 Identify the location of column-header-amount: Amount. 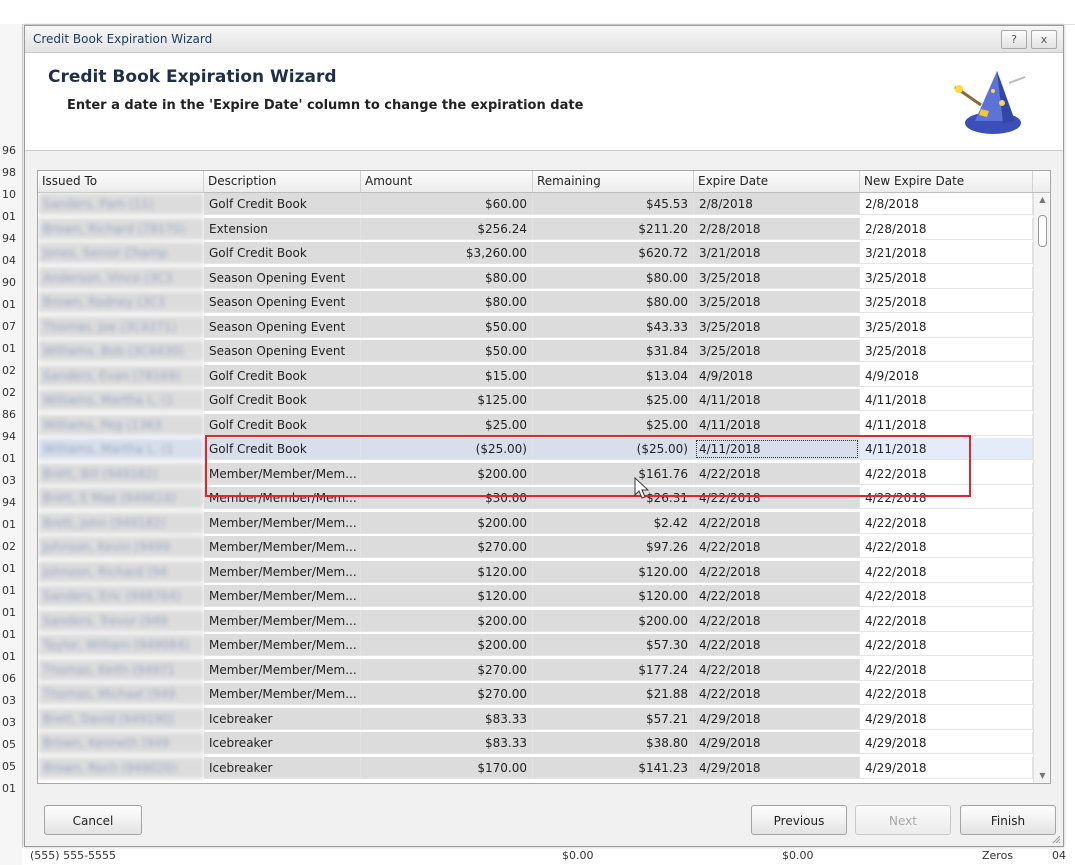
(447, 181).